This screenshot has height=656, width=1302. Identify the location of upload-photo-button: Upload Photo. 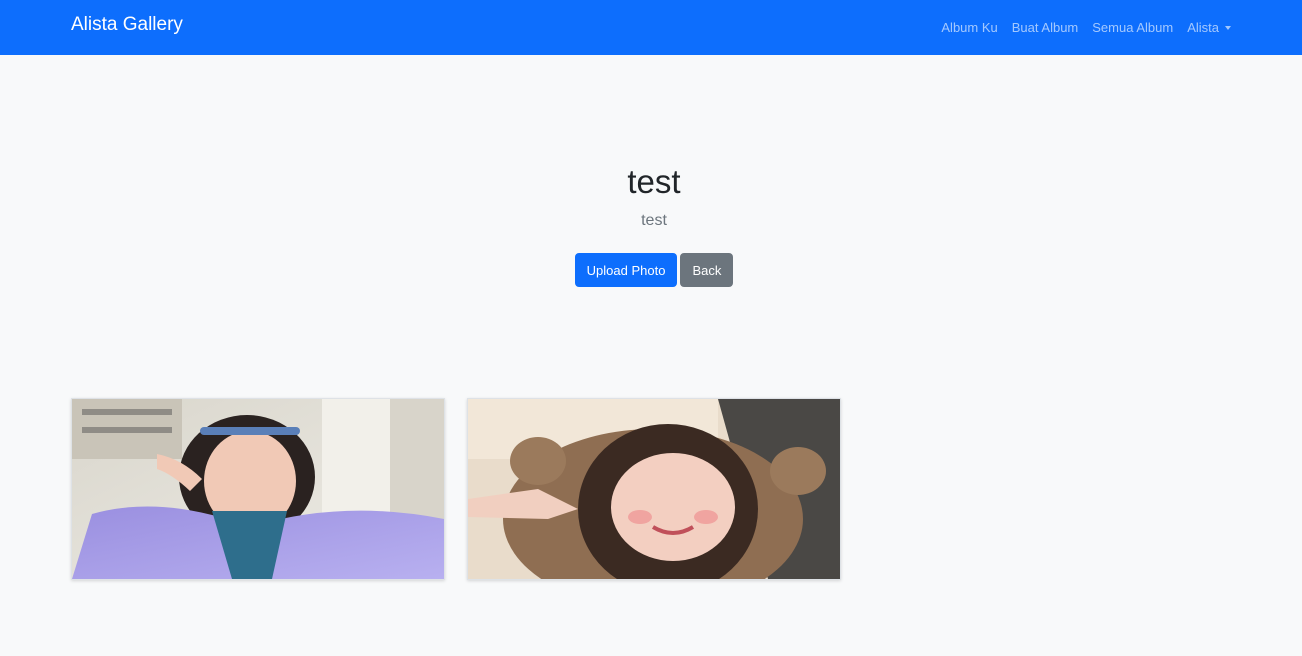
(626, 270).